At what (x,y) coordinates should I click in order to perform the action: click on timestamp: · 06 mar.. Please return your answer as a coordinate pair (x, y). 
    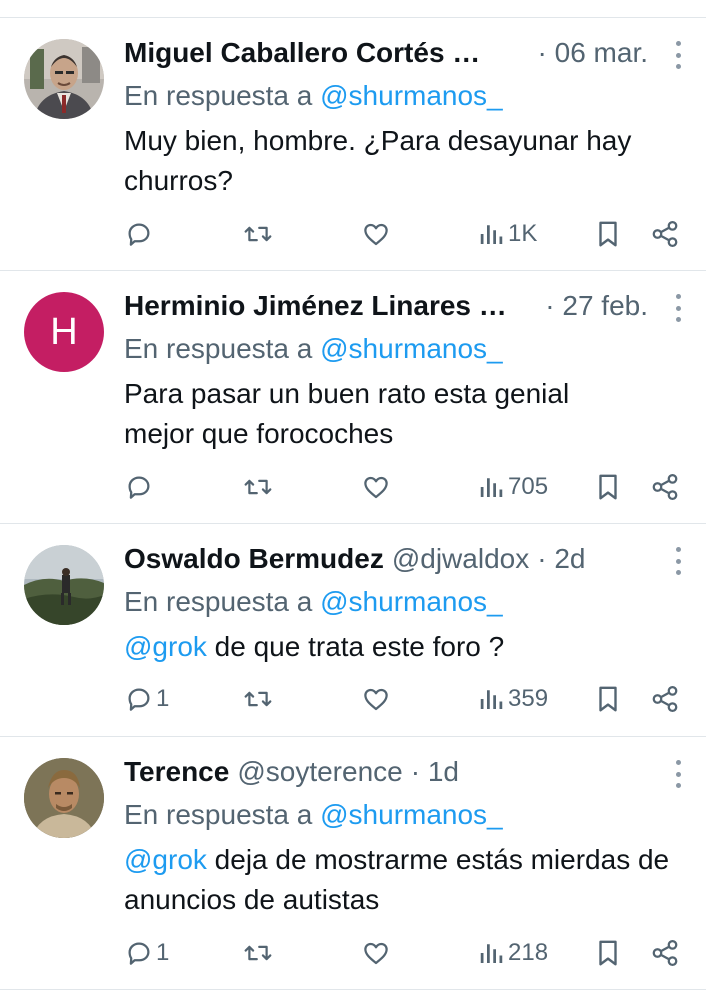
    Looking at the image, I should click on (593, 53).